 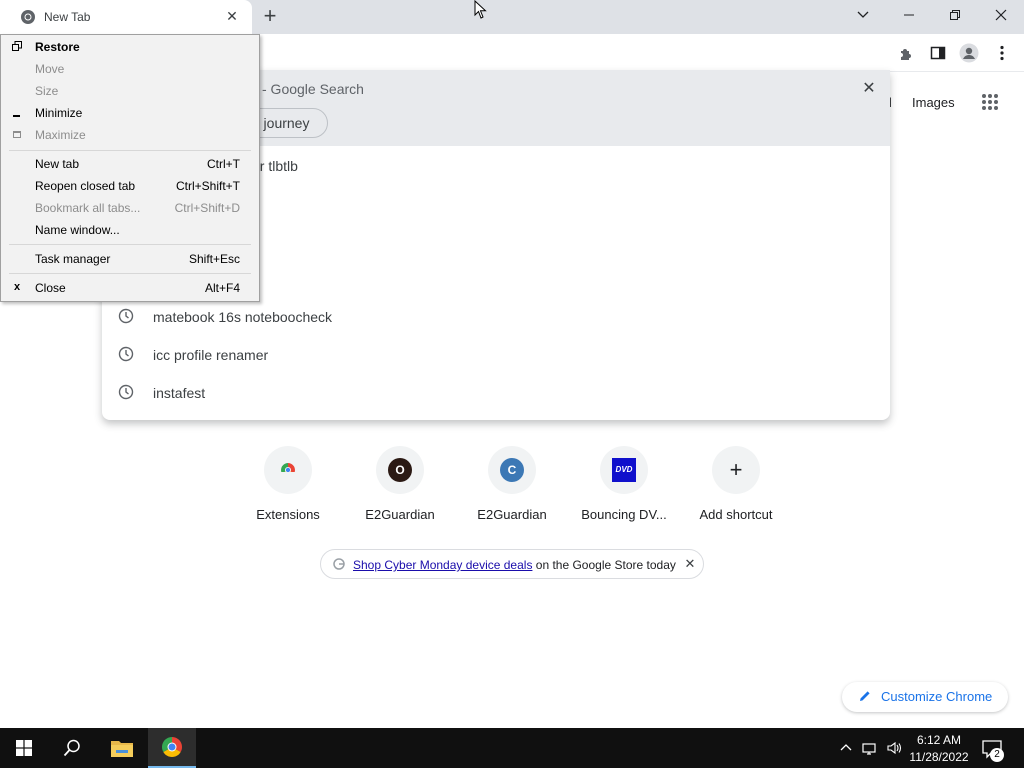 I want to click on remove-suggestion-icon: ✕, so click(x=869, y=89).